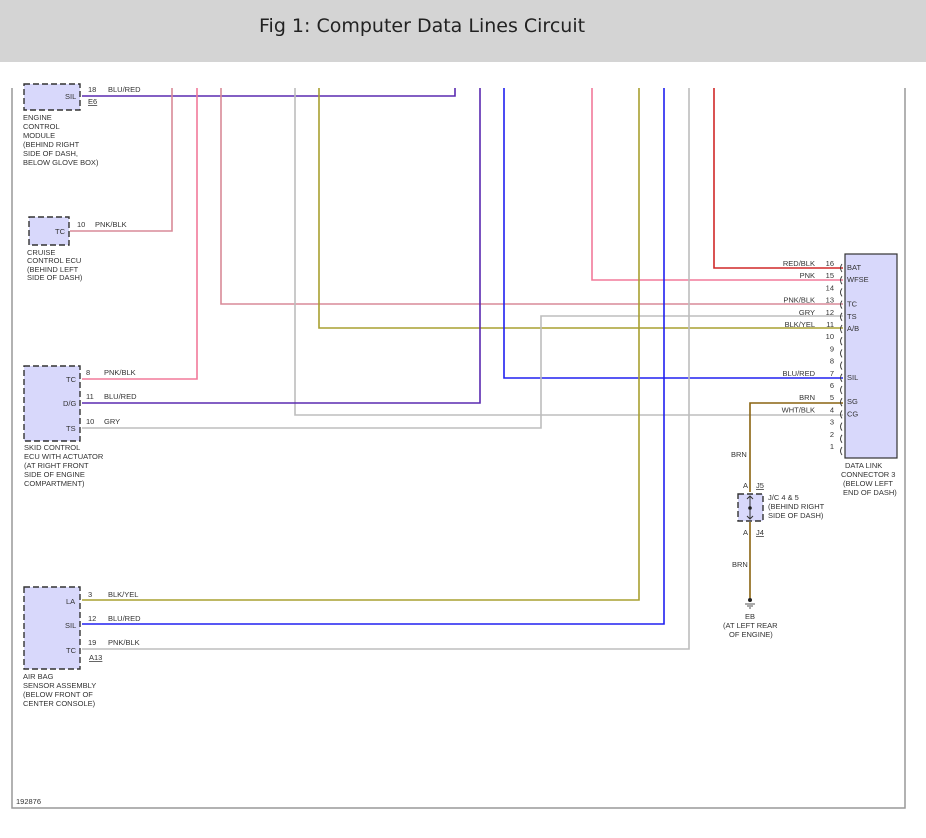  What do you see at coordinates (81, 224) in the screenshot?
I see `label: 10` at bounding box center [81, 224].